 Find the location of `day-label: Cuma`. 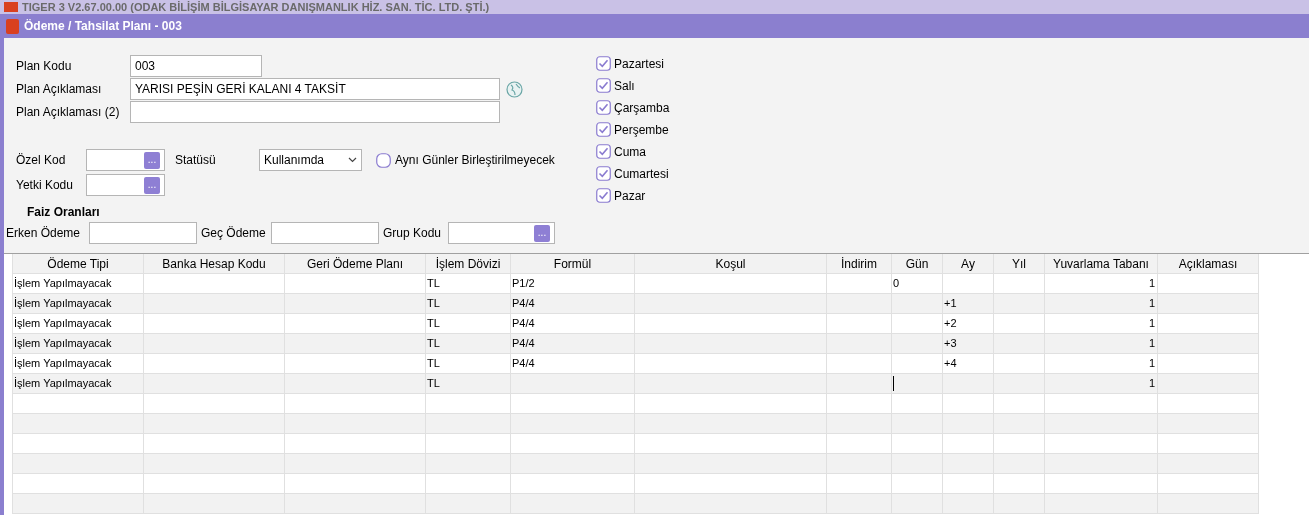

day-label: Cuma is located at coordinates (630, 152).